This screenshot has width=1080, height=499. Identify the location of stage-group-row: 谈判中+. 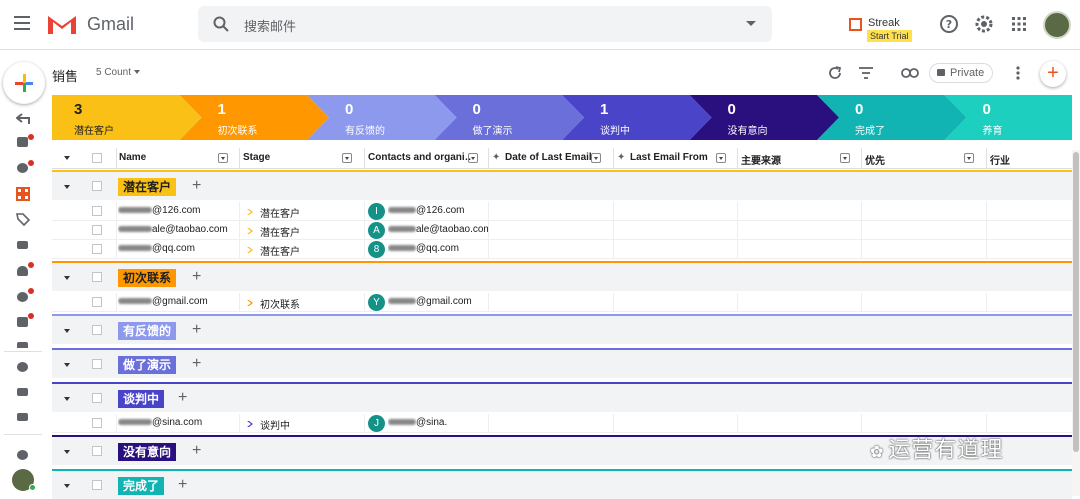
(562, 397).